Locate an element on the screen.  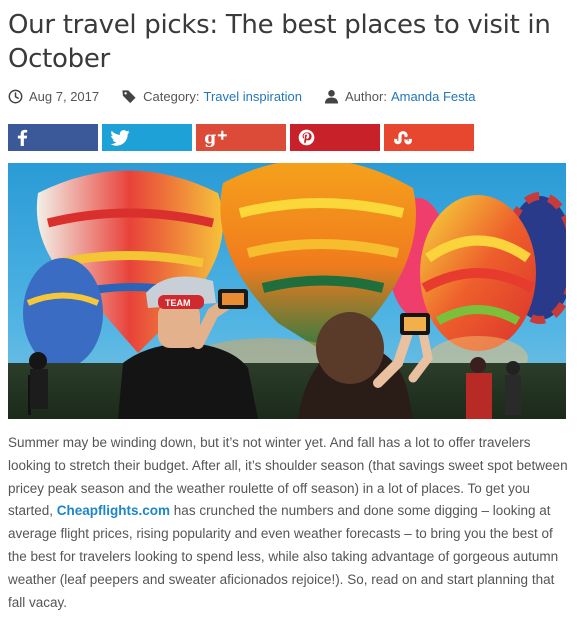
author-link: Amanda Festa is located at coordinates (433, 96).